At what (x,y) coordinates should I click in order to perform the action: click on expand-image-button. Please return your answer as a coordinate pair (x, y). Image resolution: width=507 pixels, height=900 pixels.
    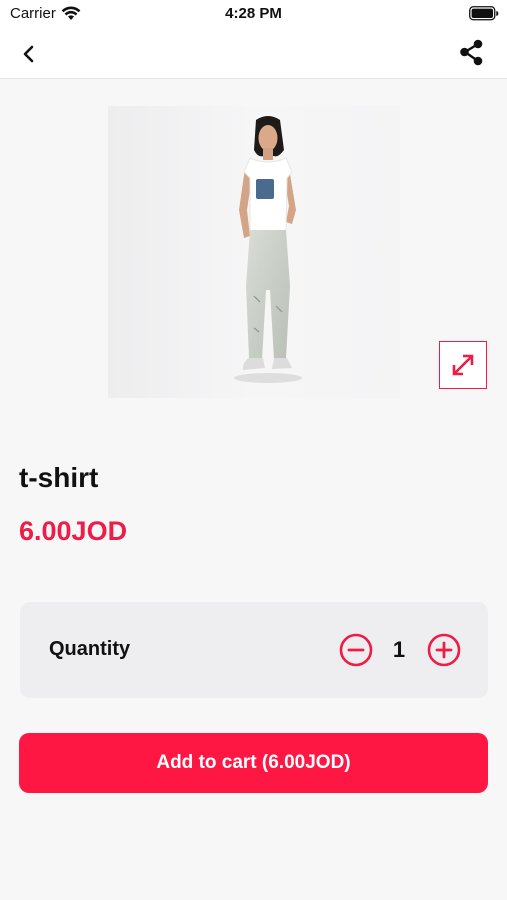
    Looking at the image, I should click on (463, 365).